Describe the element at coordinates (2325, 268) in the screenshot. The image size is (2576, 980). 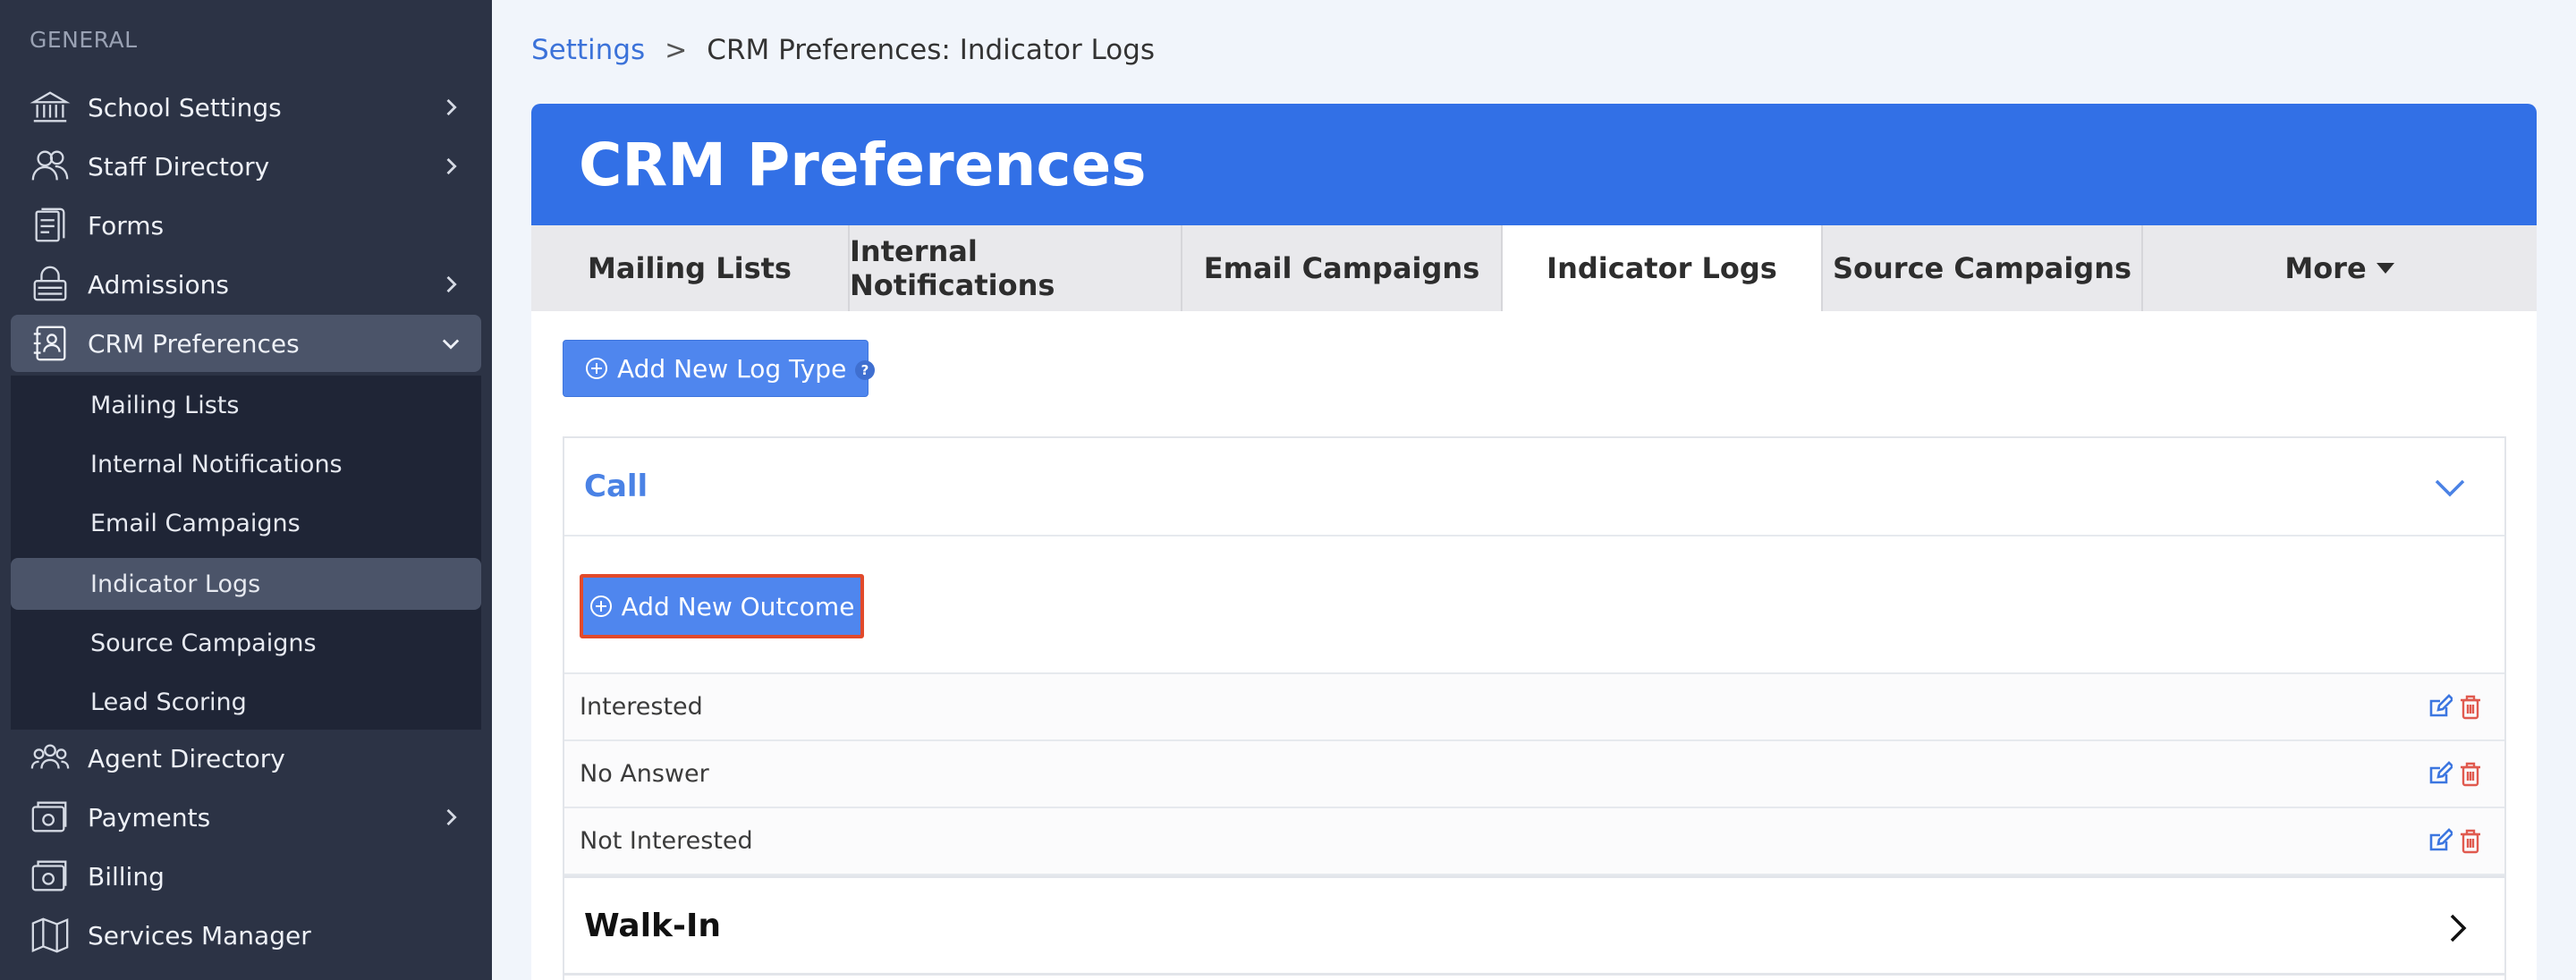
I see `tab-label: More` at that location.